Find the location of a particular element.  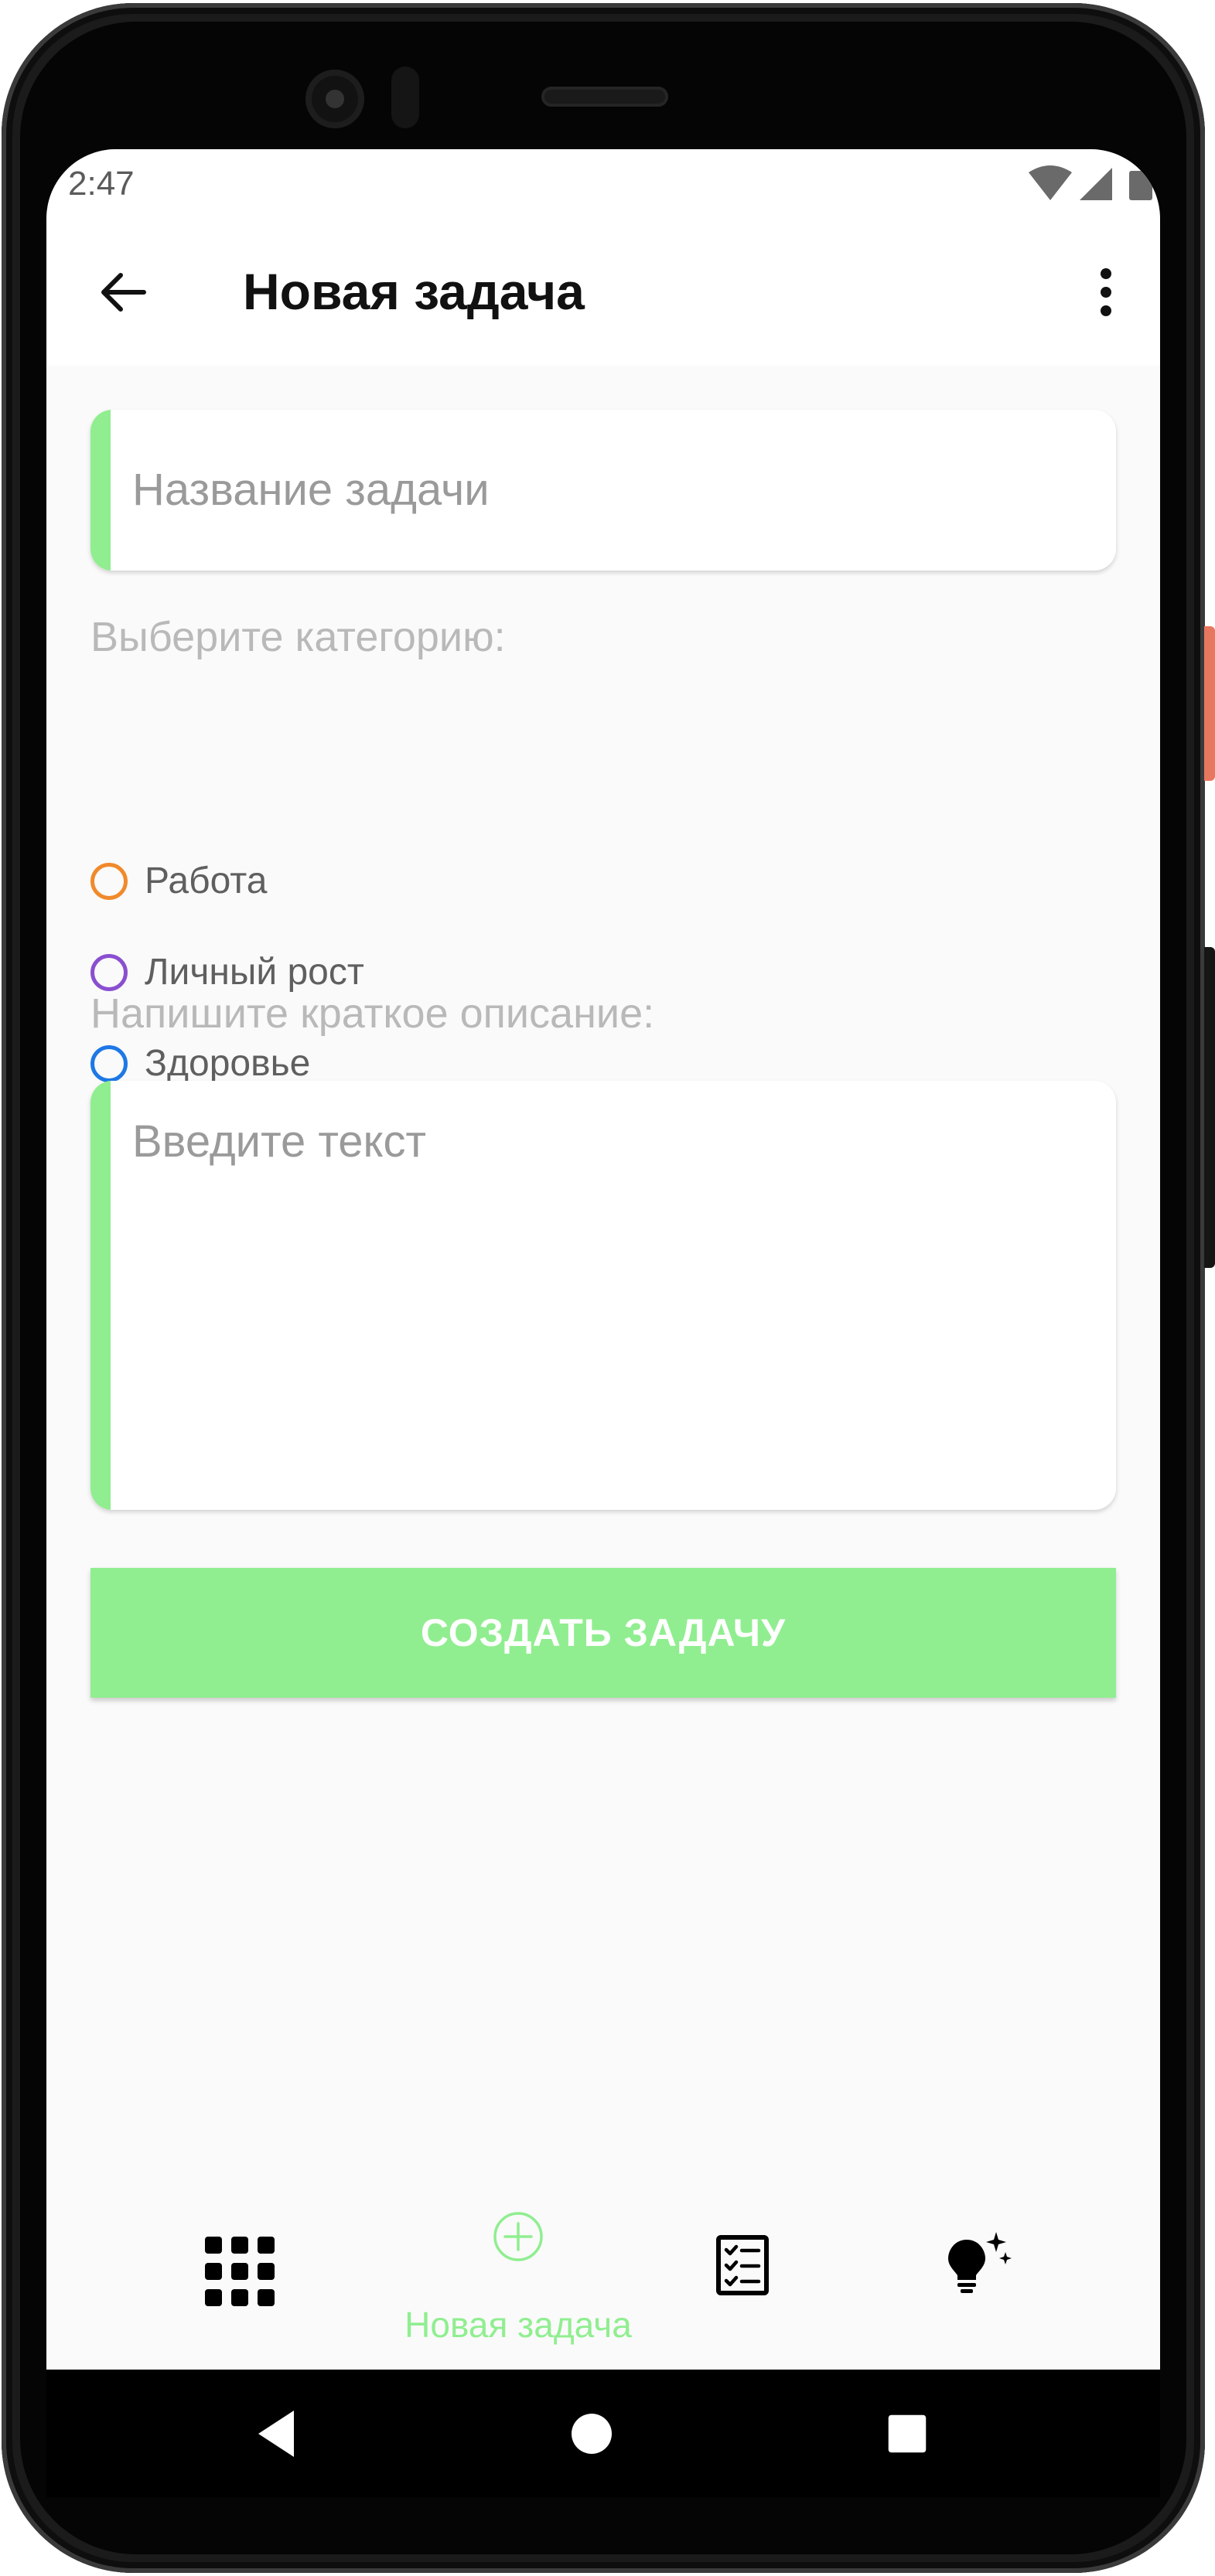

description-placeholder: Введите текст is located at coordinates (279, 1141).